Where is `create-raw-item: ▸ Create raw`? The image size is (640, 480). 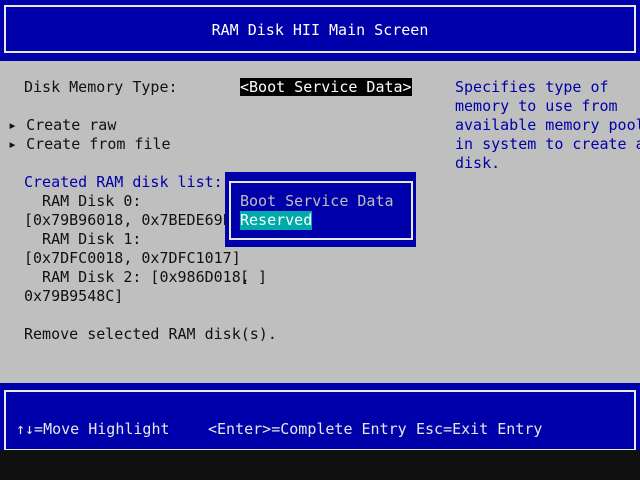
create-raw-item: ▸ Create raw is located at coordinates (62, 125).